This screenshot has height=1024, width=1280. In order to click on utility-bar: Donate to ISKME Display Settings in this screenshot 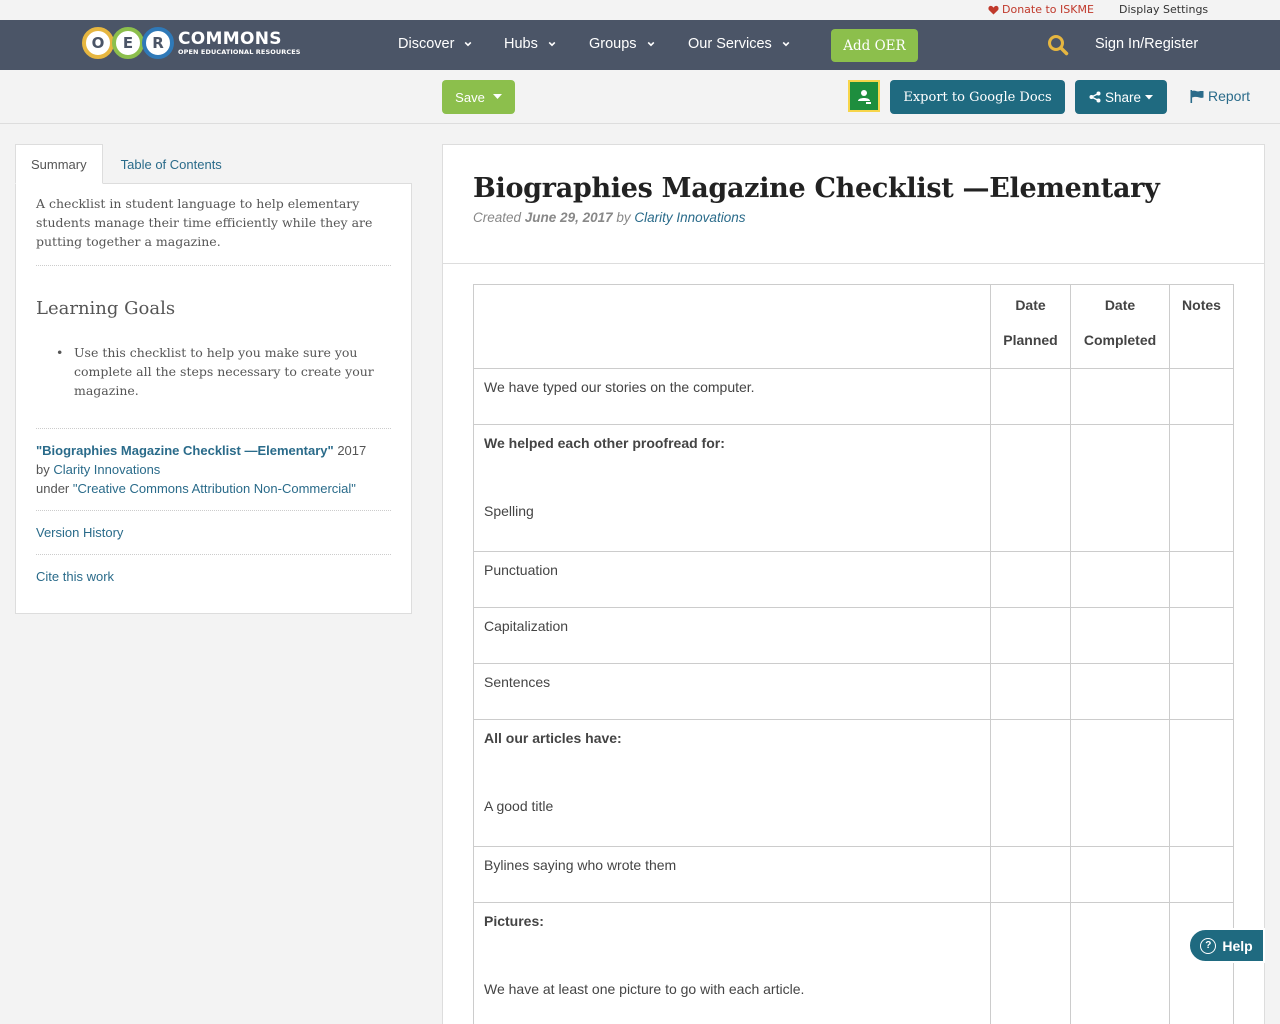, I will do `click(640, 10)`.